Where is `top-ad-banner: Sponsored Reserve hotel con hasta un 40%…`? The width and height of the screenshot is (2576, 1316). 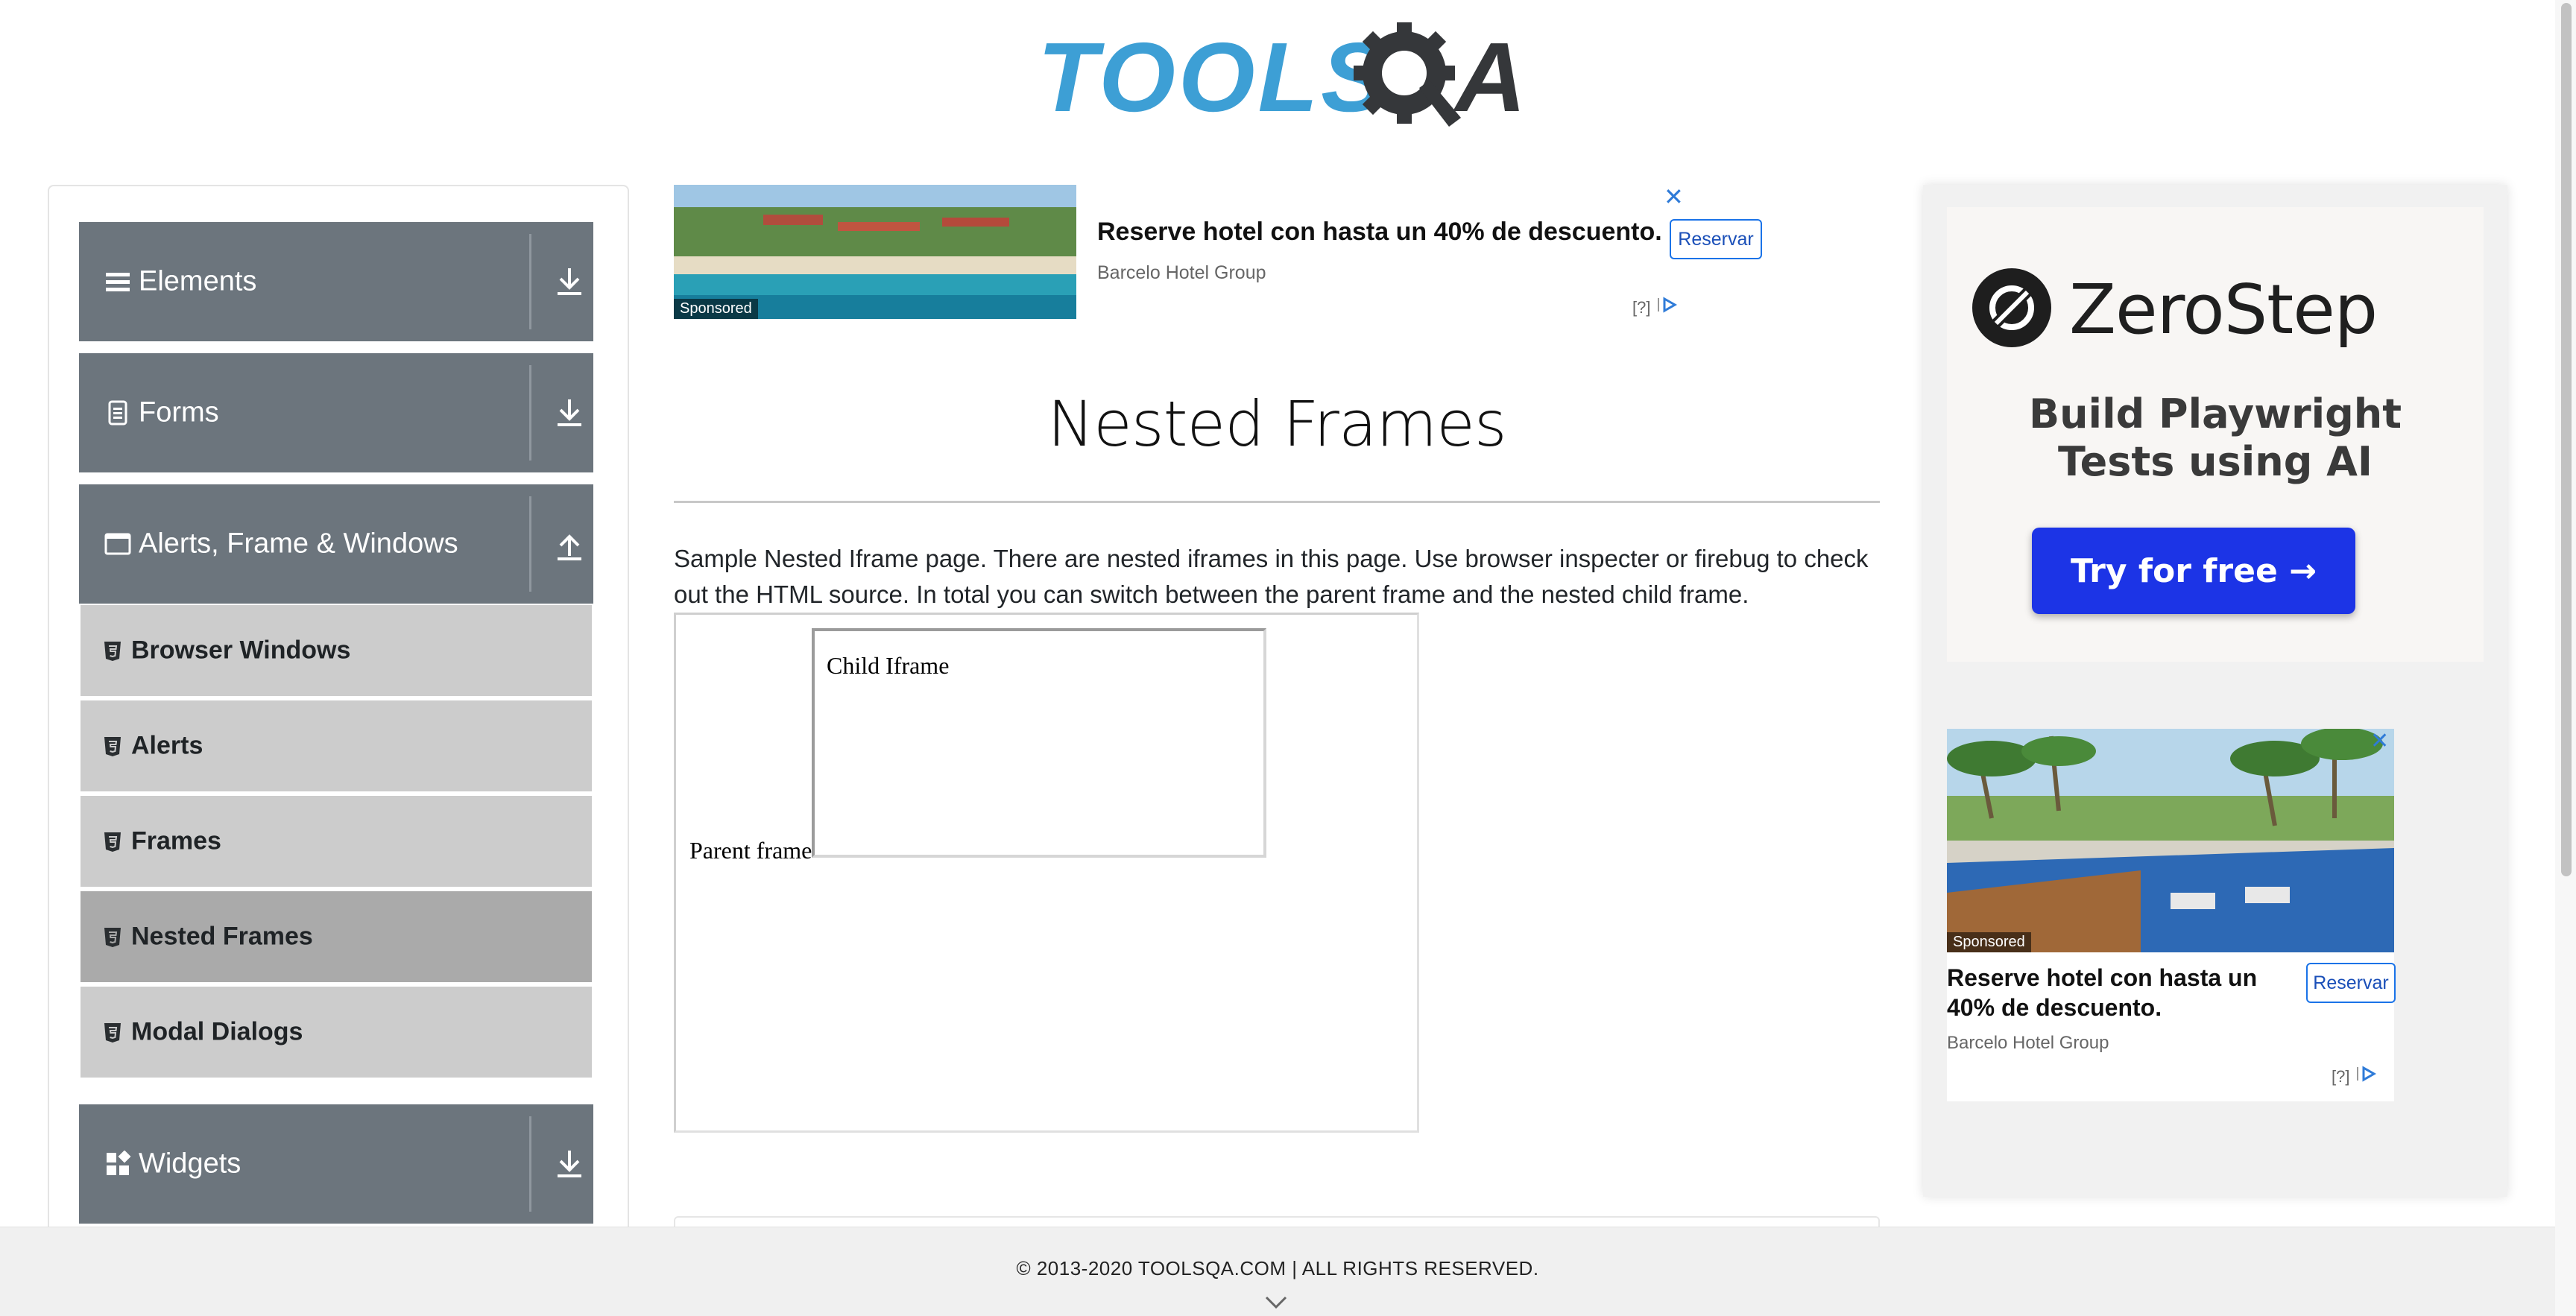
top-ad-banner: Sponsored Reserve hotel con hasta un 40%… is located at coordinates (1218, 252).